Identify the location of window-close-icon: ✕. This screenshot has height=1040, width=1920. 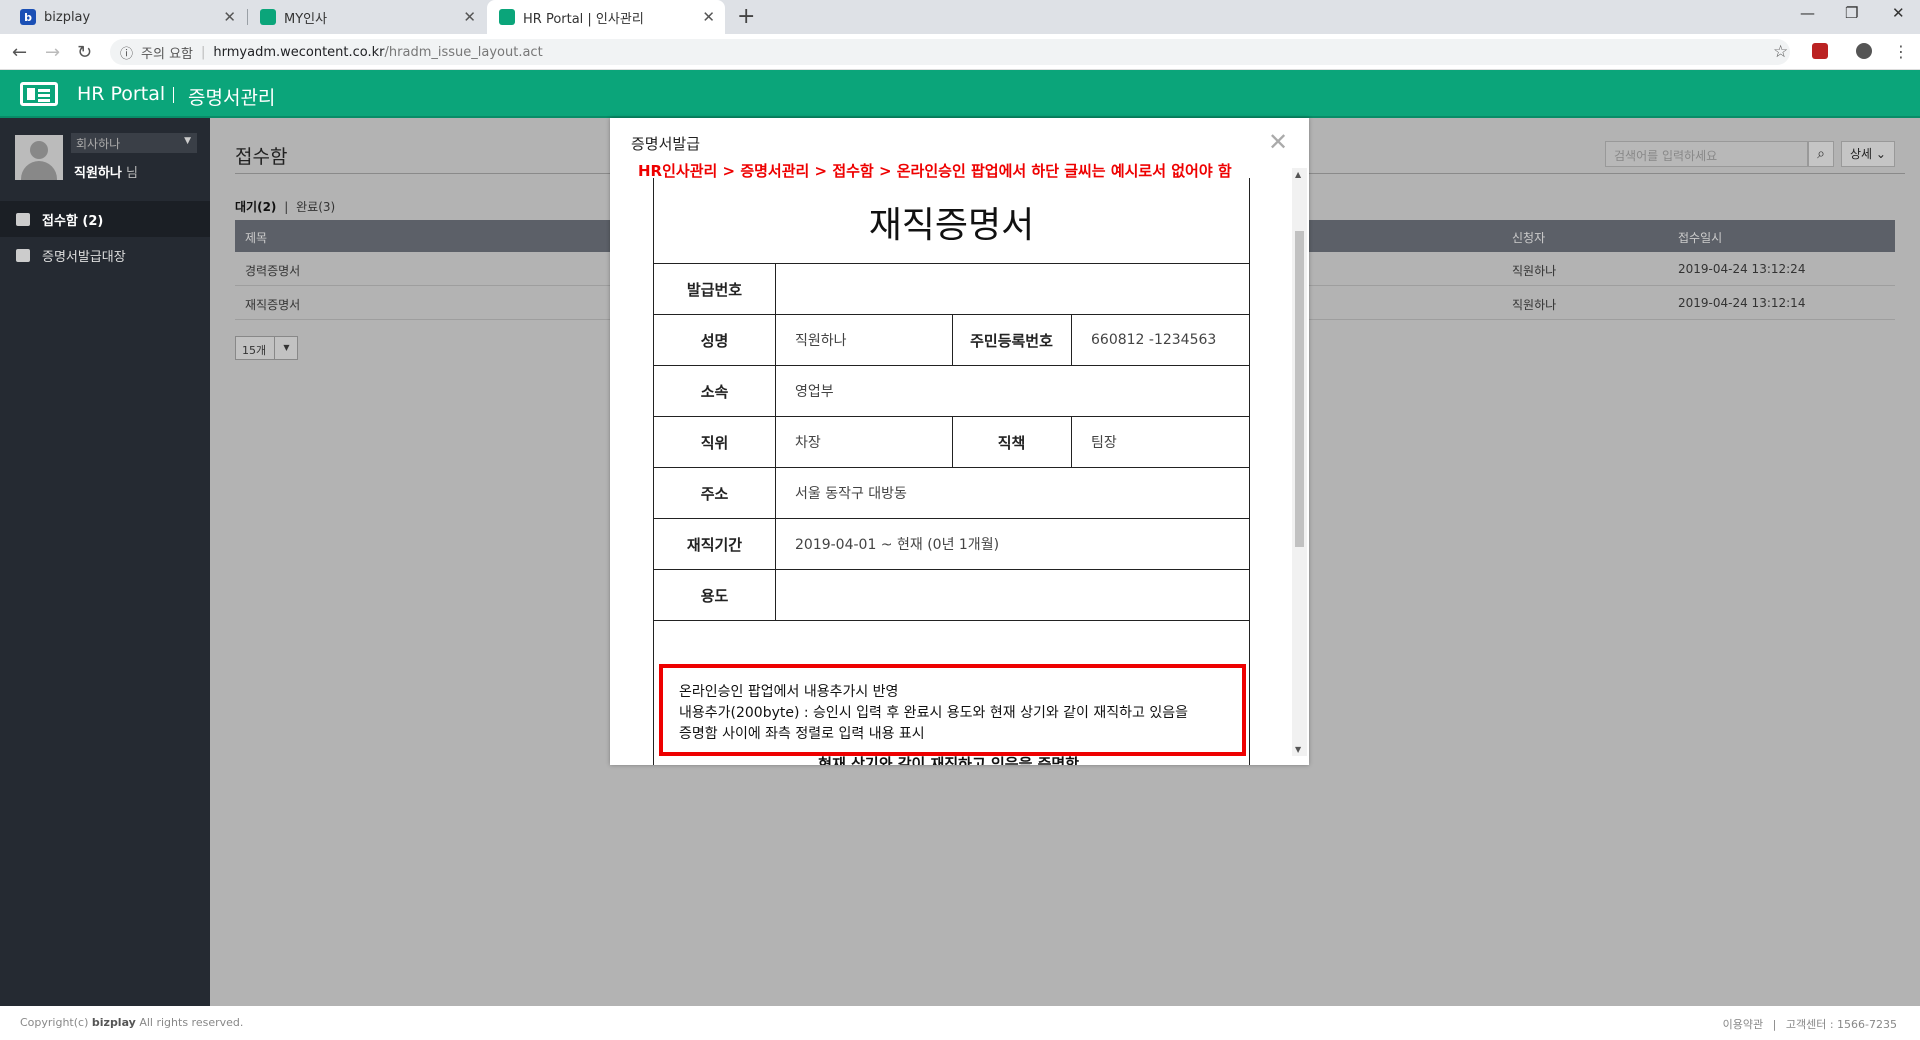
(1898, 13).